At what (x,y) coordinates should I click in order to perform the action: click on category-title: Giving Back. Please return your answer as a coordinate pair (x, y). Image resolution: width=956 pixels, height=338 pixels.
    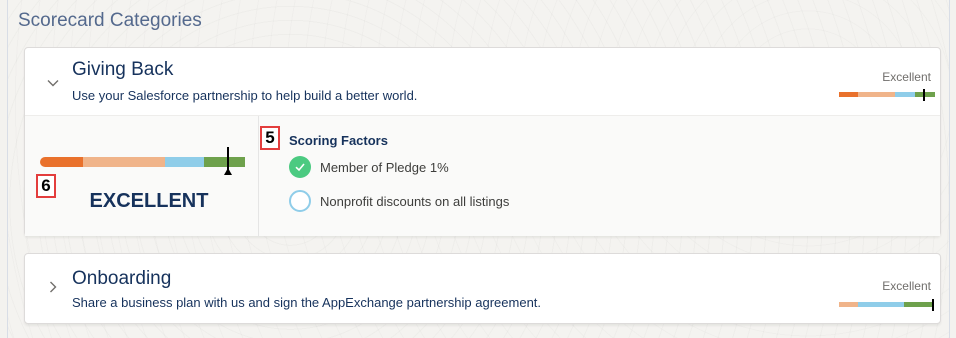
    Looking at the image, I should click on (123, 69).